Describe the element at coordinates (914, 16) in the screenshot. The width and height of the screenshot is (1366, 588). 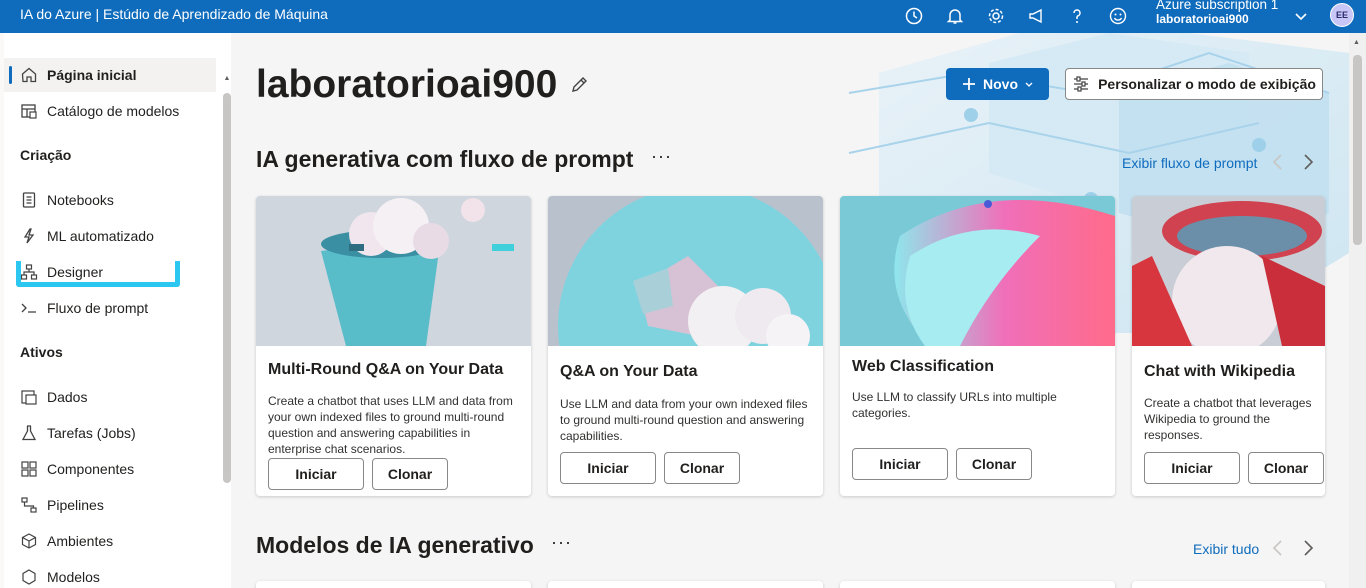
I see `clock-icon` at that location.